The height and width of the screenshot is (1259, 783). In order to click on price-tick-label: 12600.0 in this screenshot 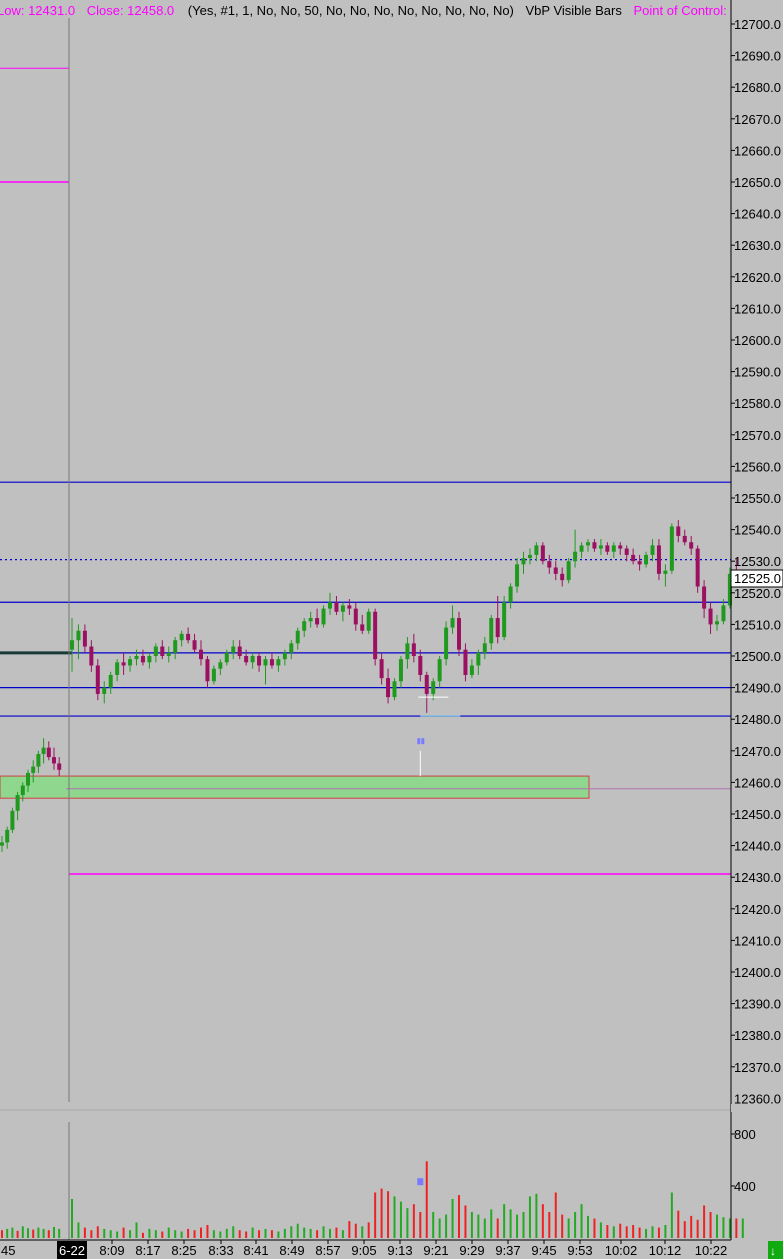, I will do `click(757, 340)`.